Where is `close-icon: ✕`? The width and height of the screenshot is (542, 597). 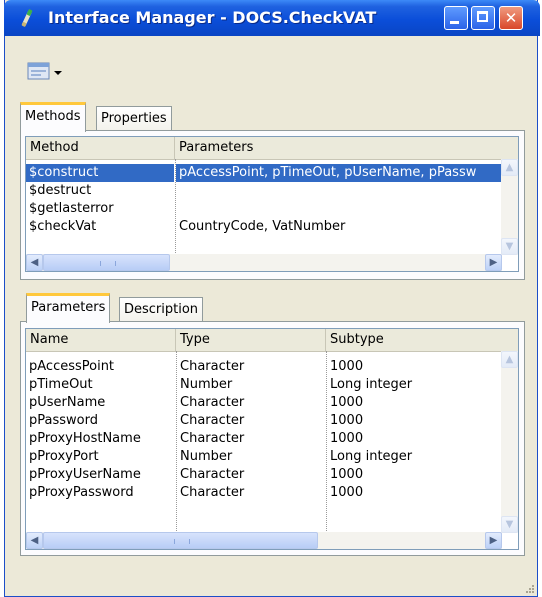
close-icon: ✕ is located at coordinates (511, 18).